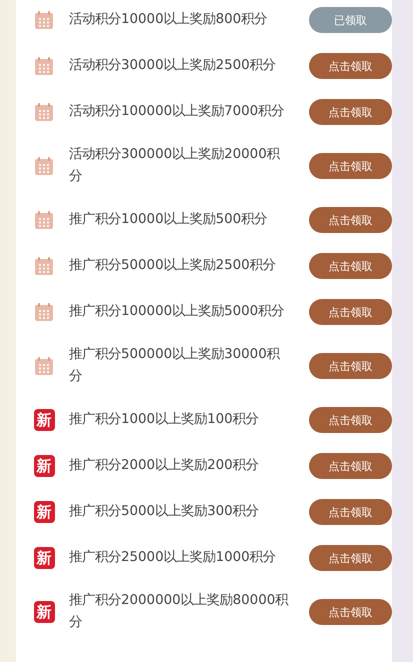 The width and height of the screenshot is (413, 662). What do you see at coordinates (173, 557) in the screenshot?
I see `reward-text: 推广积分25000以上奖励1000积分` at bounding box center [173, 557].